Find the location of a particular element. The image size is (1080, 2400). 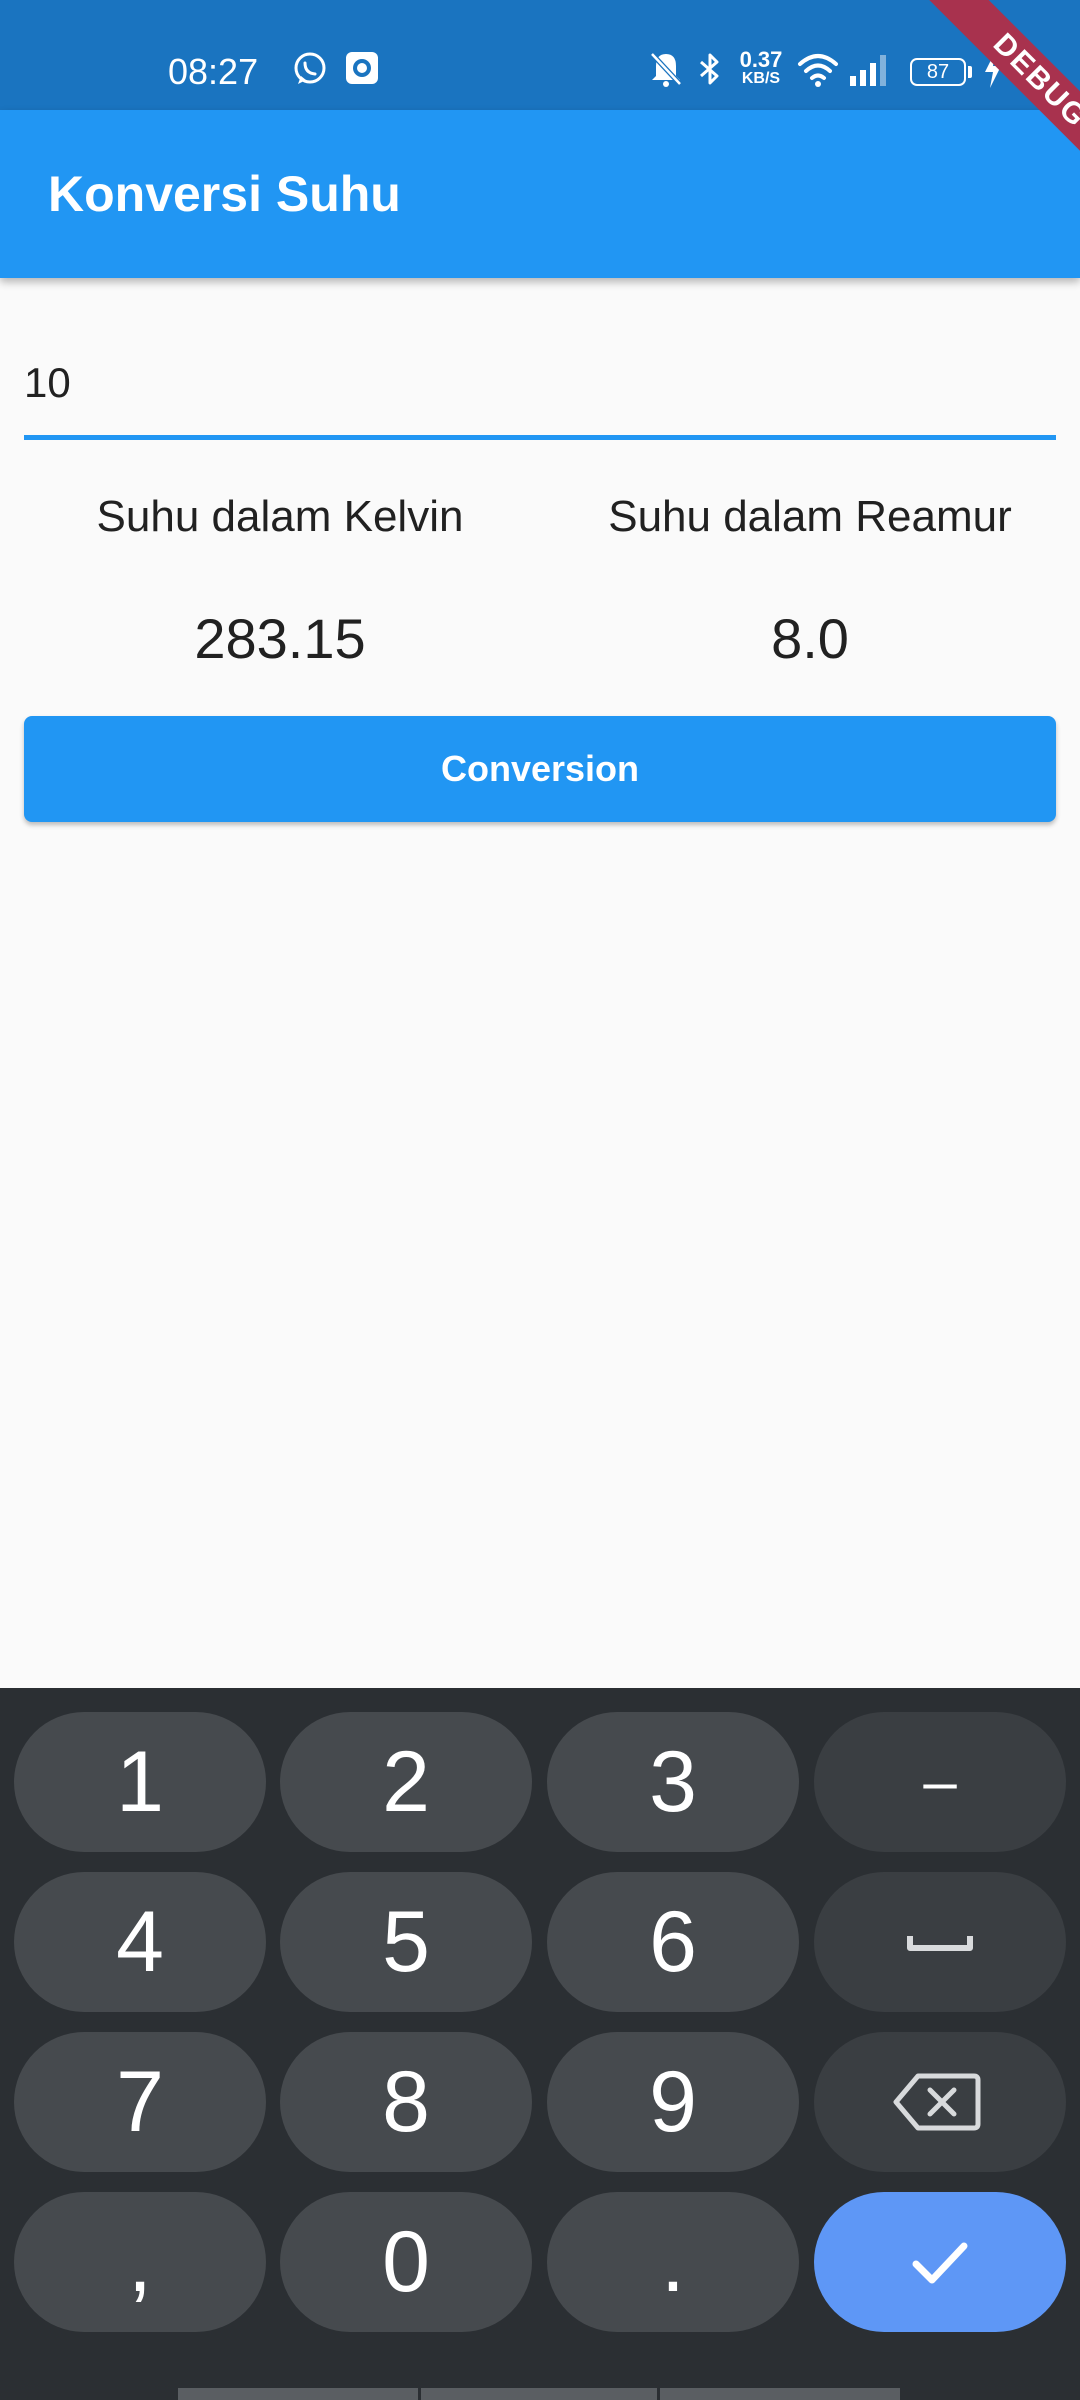

key-comma: , is located at coordinates (140, 2262).